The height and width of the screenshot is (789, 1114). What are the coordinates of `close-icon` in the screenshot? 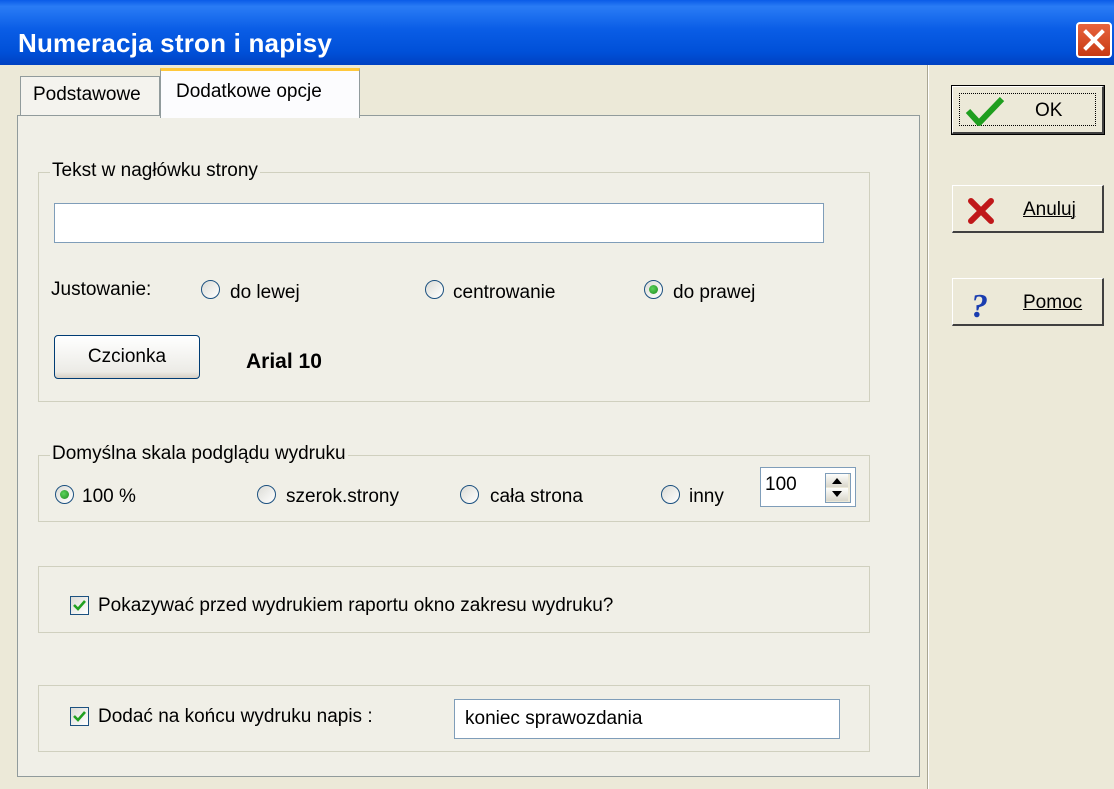 It's located at (1094, 40).